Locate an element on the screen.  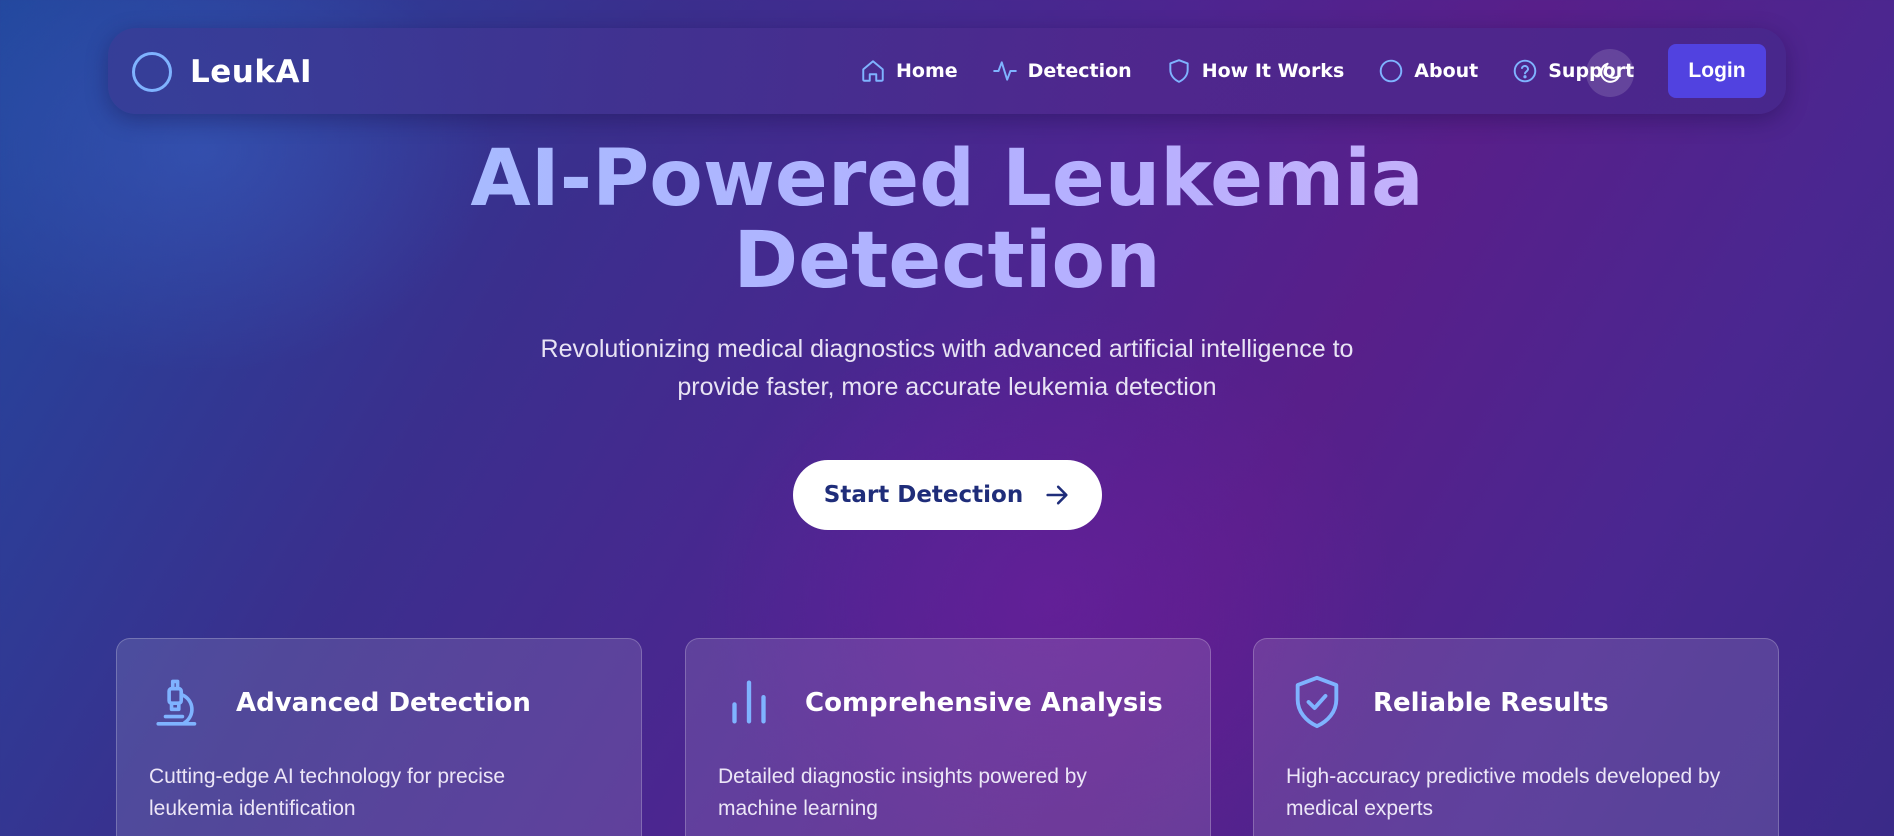
feature-description-line: Cutting-edge AI technology for precise is located at coordinates (327, 776).